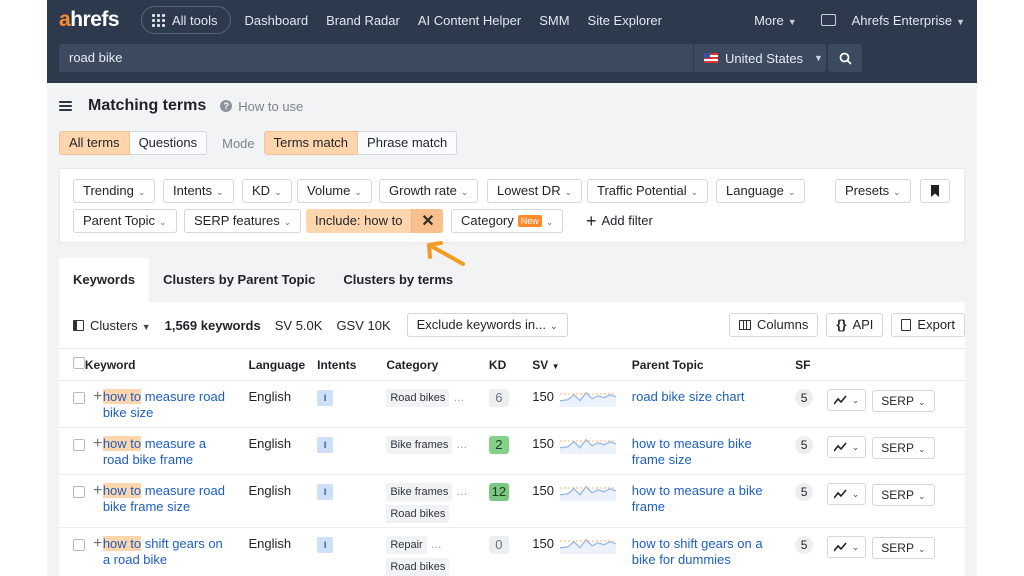 The image size is (1024, 576). What do you see at coordinates (408, 143) in the screenshot?
I see `phrase-match-toggle: Phrase match` at bounding box center [408, 143].